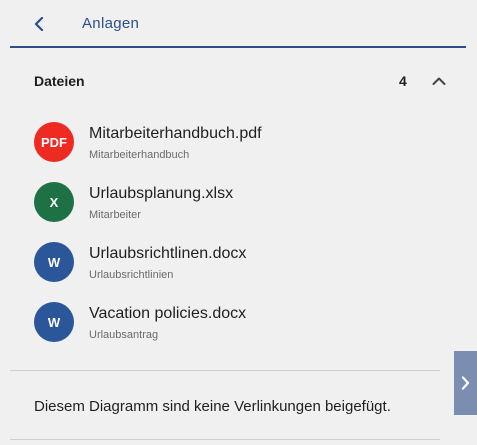 This screenshot has height=445, width=477. I want to click on chevron-up-icon, so click(439, 81).